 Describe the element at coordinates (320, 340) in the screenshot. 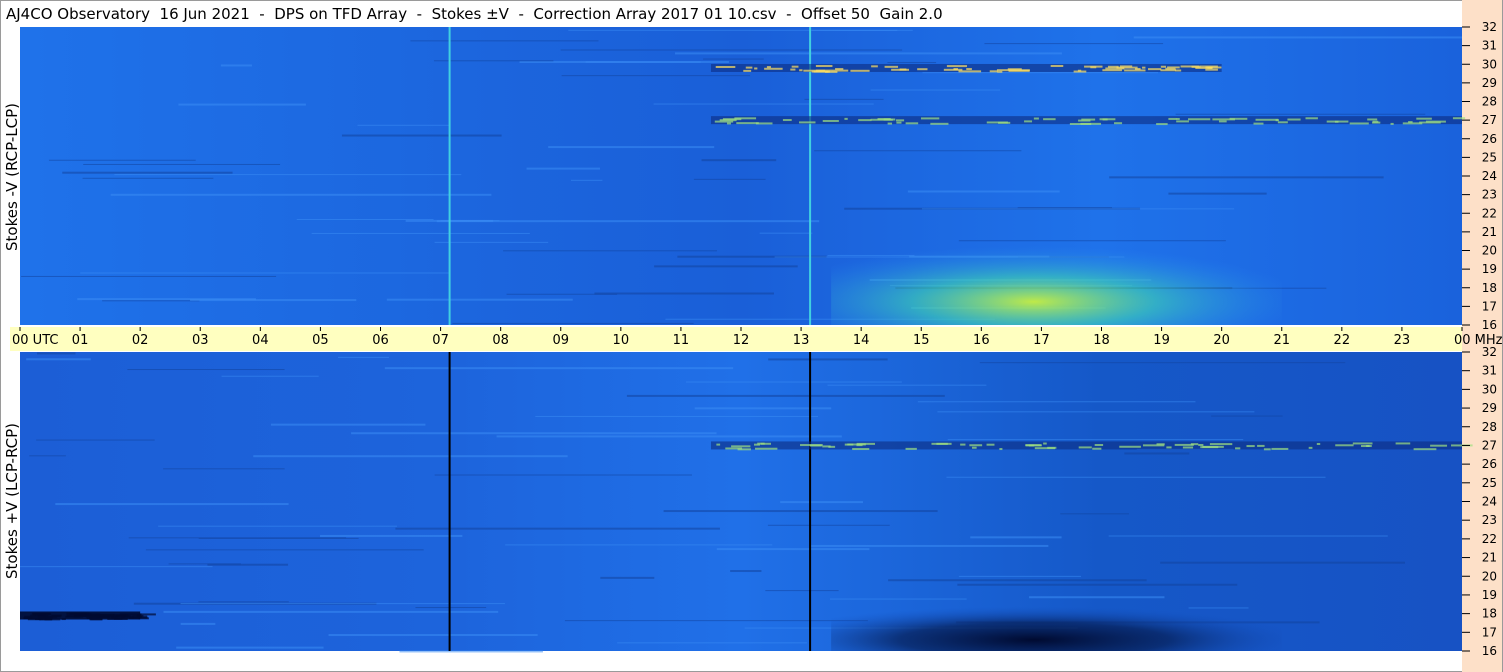

I see `x-tick-label: 05` at that location.